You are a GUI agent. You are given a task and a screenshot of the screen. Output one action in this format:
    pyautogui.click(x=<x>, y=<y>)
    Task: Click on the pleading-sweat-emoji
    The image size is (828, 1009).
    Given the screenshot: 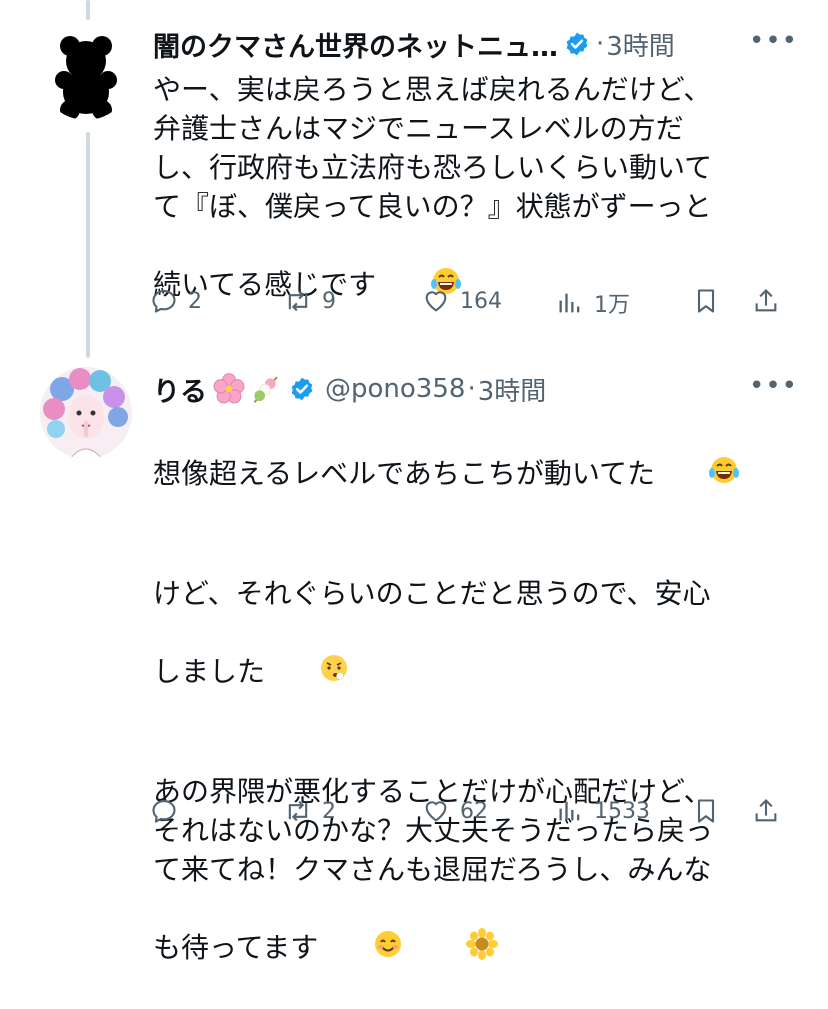 What is the action you would take?
    pyautogui.click(x=307, y=673)
    